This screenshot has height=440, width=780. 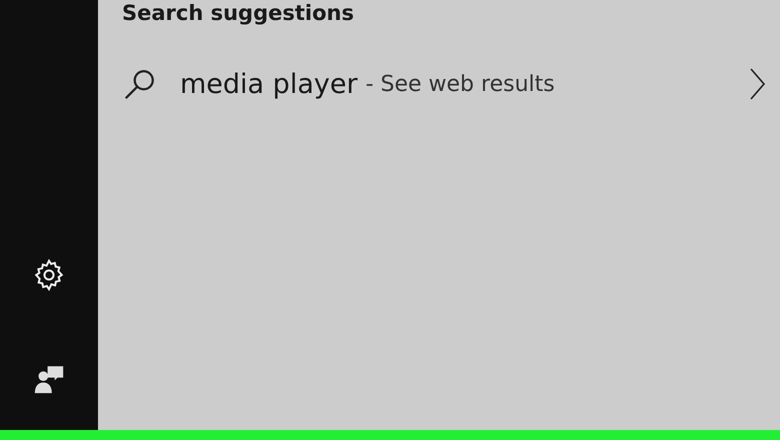 I want to click on suggestion-hint: - See web results, so click(x=461, y=84).